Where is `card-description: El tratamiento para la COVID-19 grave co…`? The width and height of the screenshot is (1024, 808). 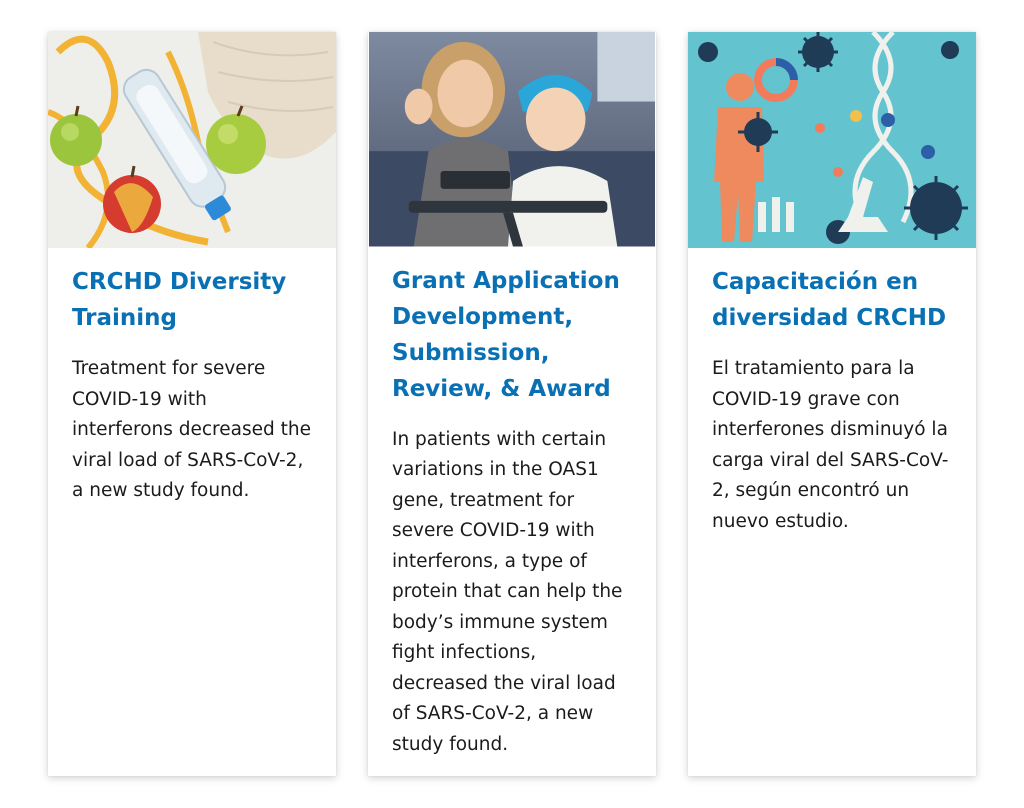
card-description: El tratamiento para la COVID-19 grave co… is located at coordinates (830, 445).